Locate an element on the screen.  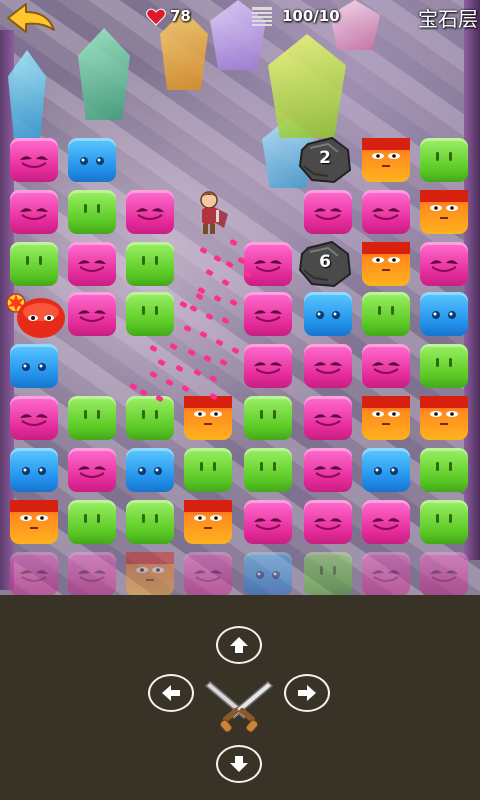
rock-obstacle: 6 is located at coordinates (325, 264).